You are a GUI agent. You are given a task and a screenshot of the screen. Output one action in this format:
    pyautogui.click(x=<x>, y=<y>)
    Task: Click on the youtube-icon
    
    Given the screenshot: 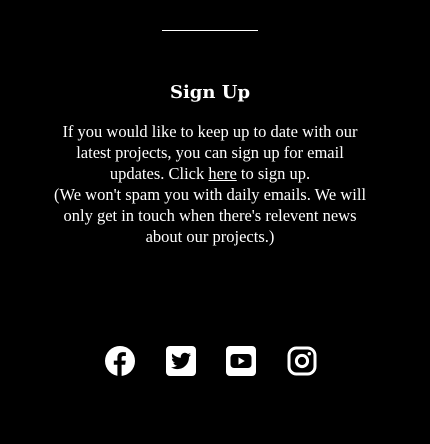 What is the action you would take?
    pyautogui.click(x=241, y=361)
    